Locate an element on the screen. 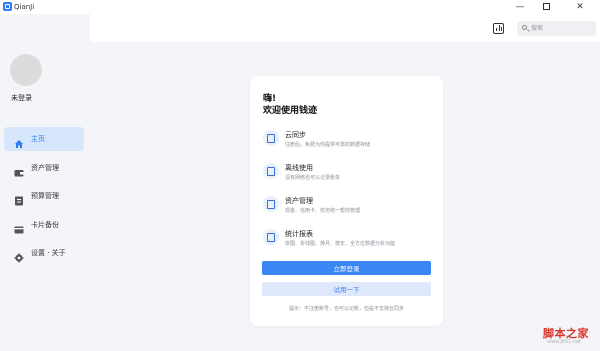 Image resolution: width=600 pixels, height=351 pixels. search-icon is located at coordinates (524, 27).